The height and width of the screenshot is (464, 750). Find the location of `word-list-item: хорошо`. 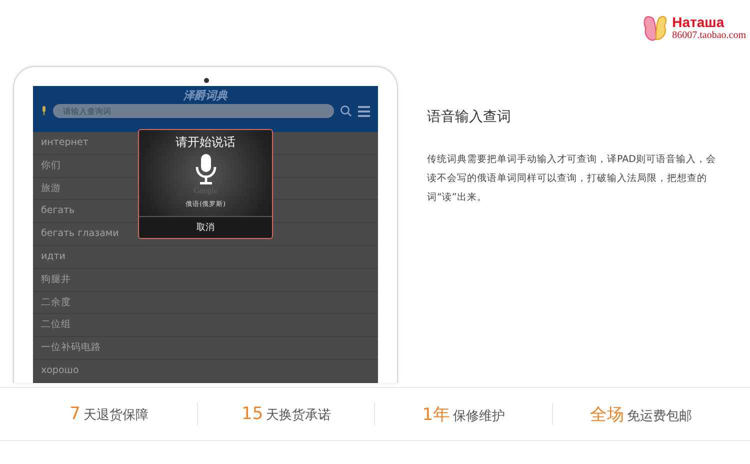

word-list-item: хорошо is located at coordinates (205, 371).